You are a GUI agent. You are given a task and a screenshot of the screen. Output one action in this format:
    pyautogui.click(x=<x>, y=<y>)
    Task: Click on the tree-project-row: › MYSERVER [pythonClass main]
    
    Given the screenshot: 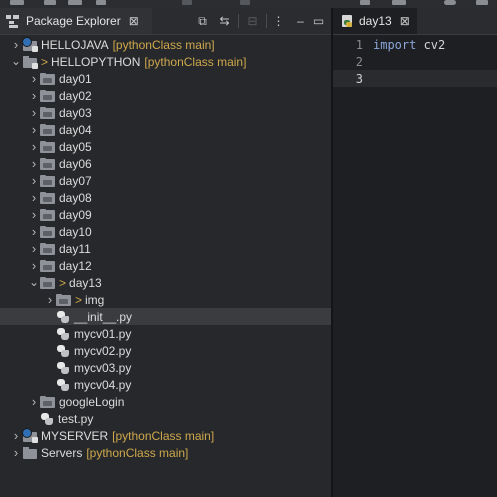 What is the action you would take?
    pyautogui.click(x=165, y=435)
    